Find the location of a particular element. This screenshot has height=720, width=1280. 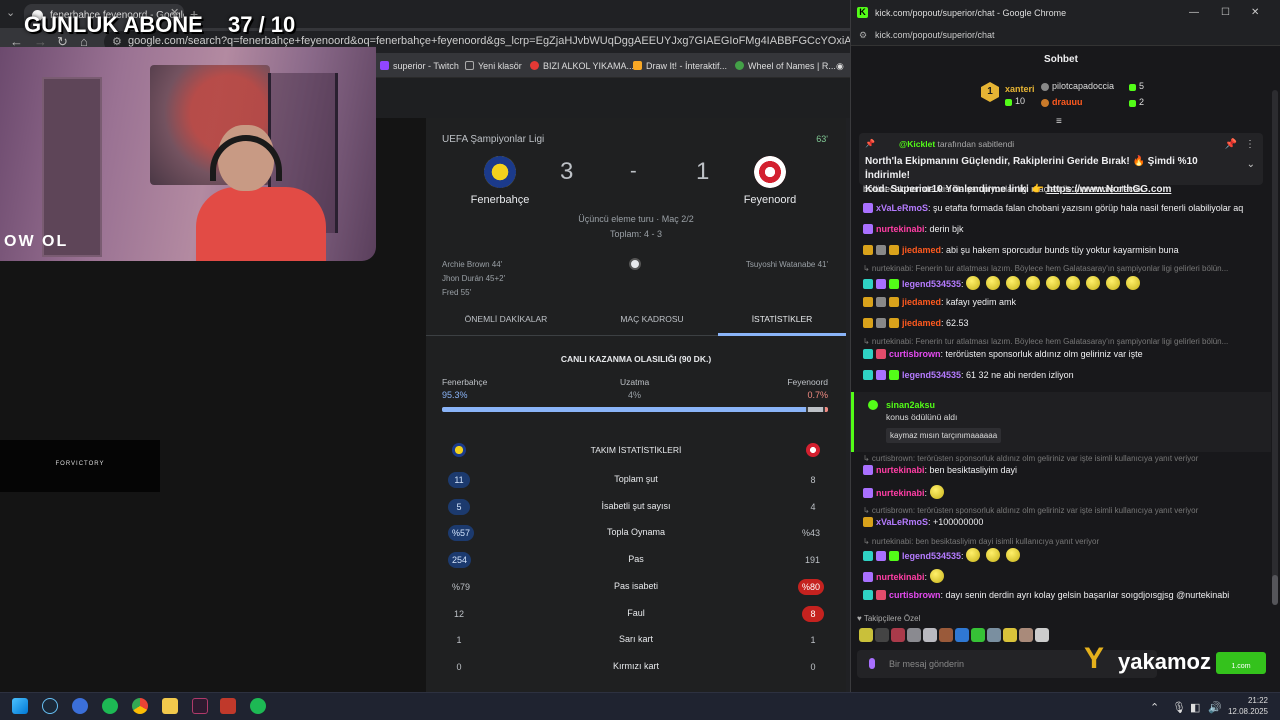

expand-chevron-icon: ⌄ is located at coordinates (1251, 164).